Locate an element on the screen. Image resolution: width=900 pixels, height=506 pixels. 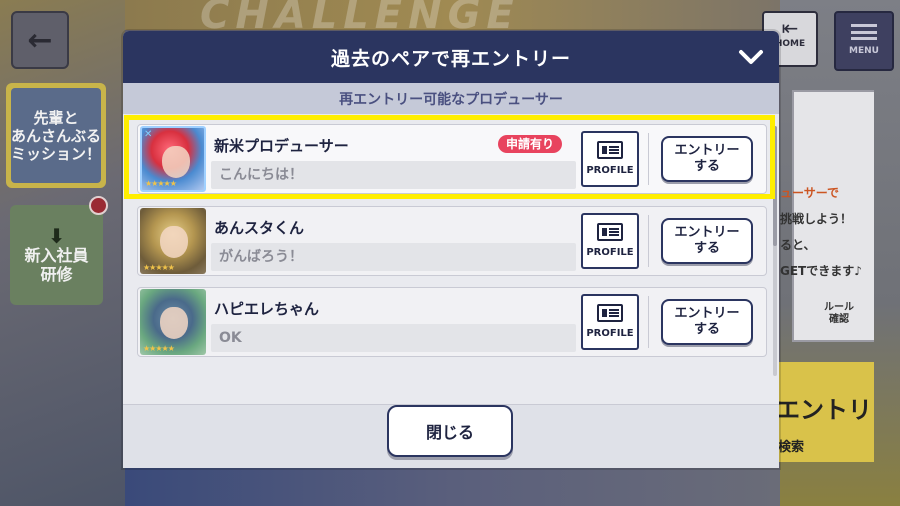
background-bottom is located at coordinates (452, 487).